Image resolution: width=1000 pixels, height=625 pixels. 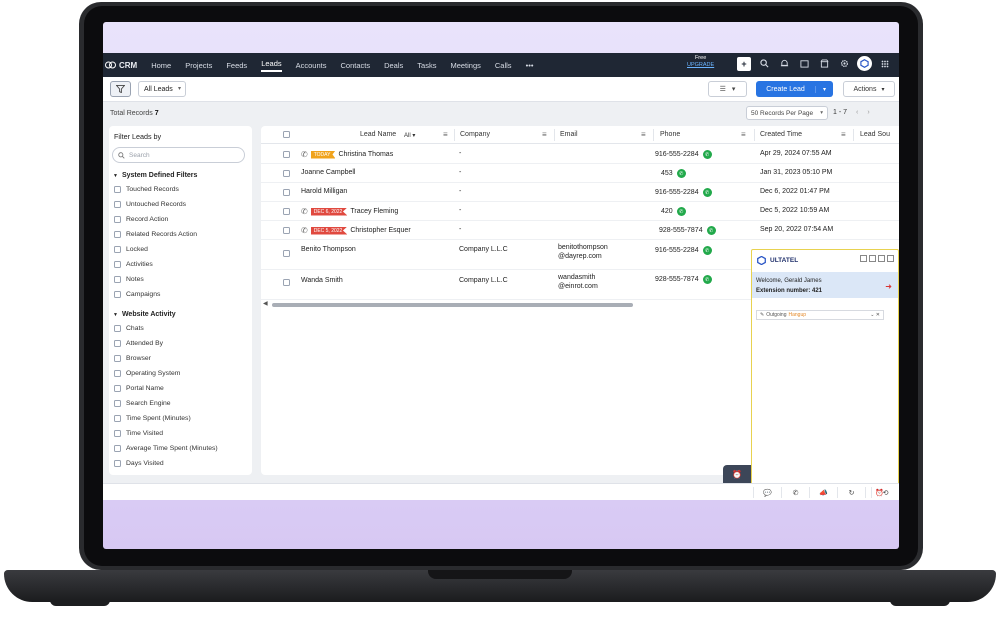 What do you see at coordinates (286, 134) in the screenshot?
I see `select-all-checkbox` at bounding box center [286, 134].